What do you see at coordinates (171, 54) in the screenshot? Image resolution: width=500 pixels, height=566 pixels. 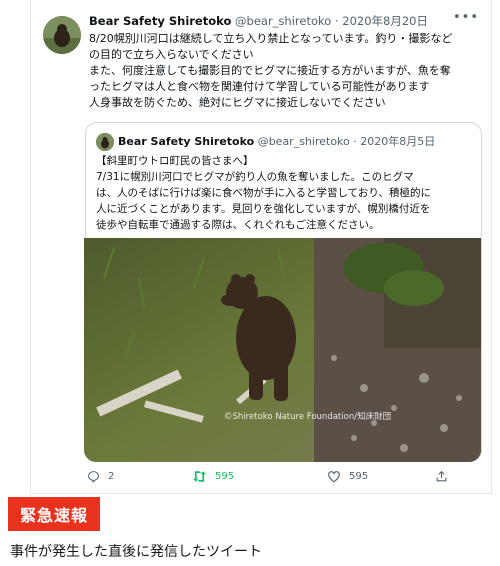 I see `tweet-text-line: の目的で立ち入らないでください` at bounding box center [171, 54].